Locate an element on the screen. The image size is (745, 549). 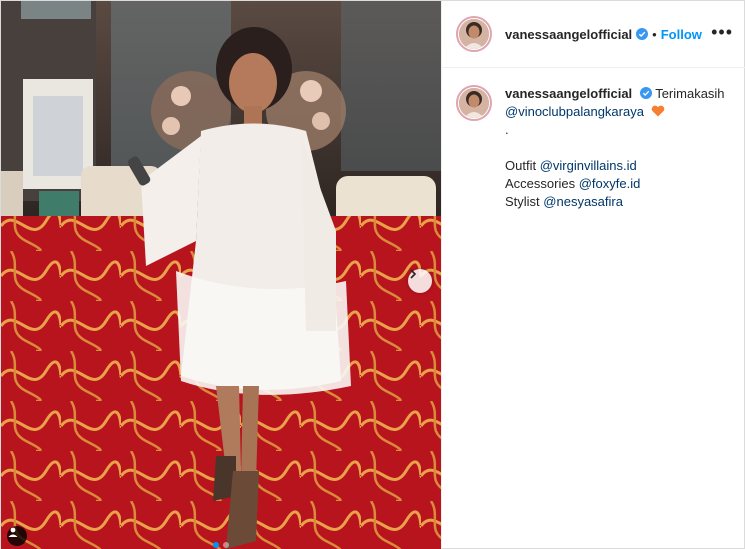
orange-heart-icon is located at coordinates (657, 111).